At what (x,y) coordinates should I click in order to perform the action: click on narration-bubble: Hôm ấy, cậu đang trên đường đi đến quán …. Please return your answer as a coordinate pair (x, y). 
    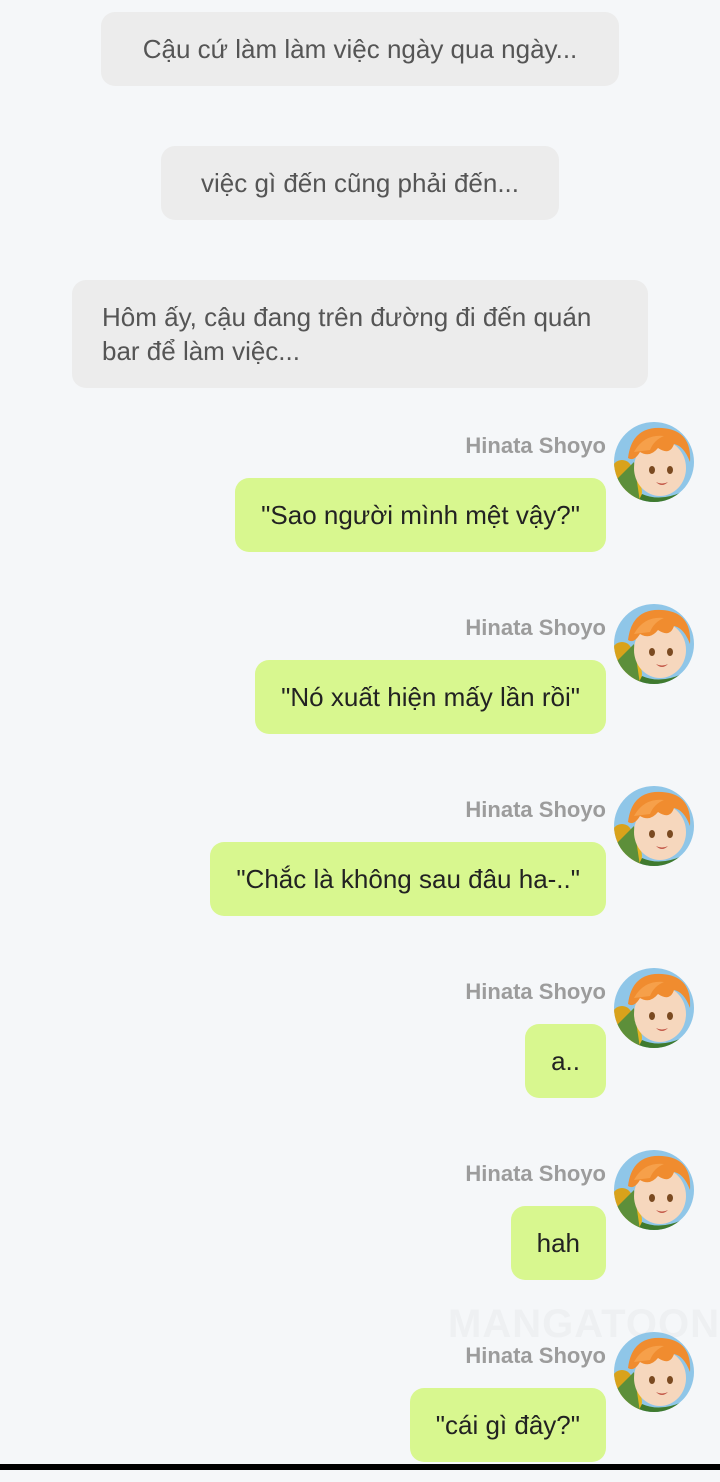
    Looking at the image, I should click on (360, 334).